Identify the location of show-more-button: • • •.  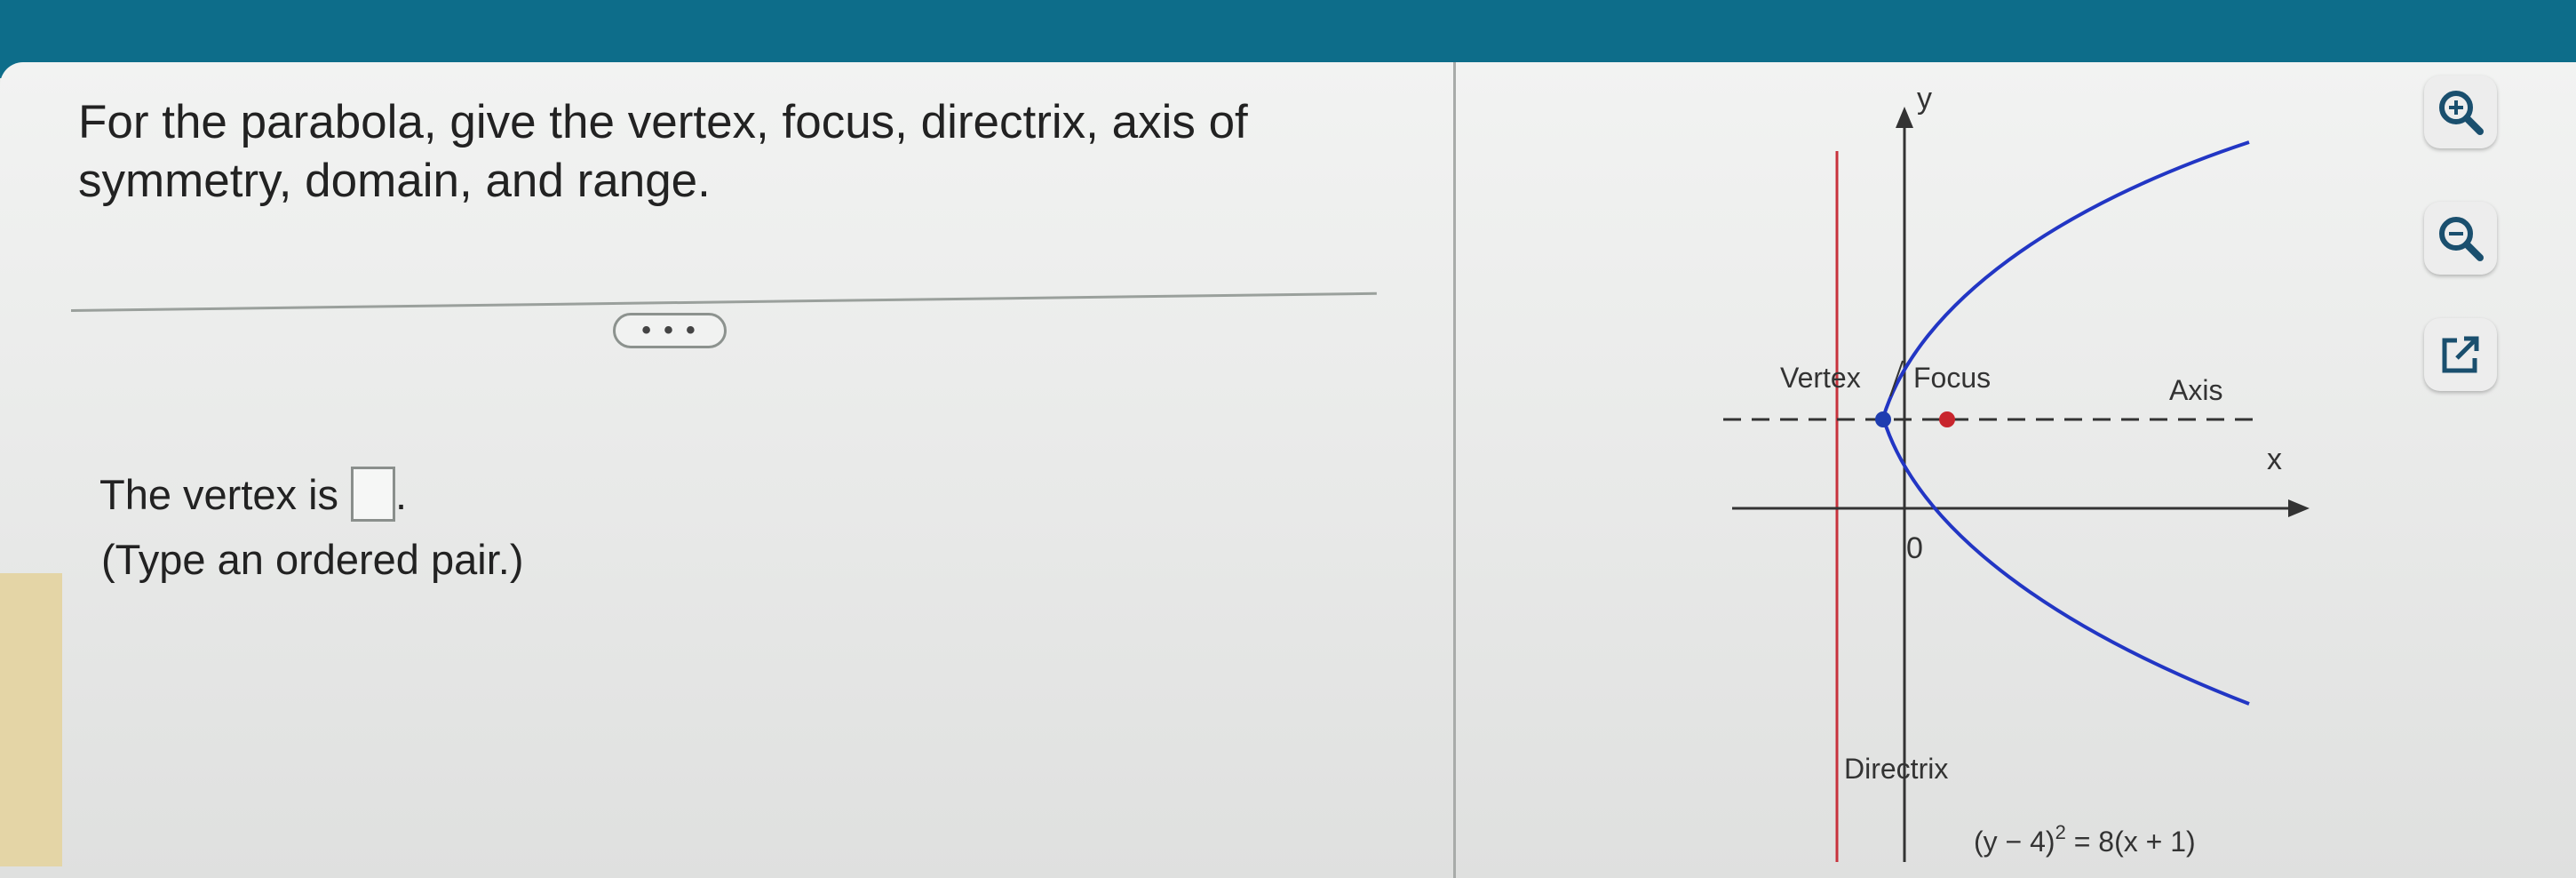
(670, 330).